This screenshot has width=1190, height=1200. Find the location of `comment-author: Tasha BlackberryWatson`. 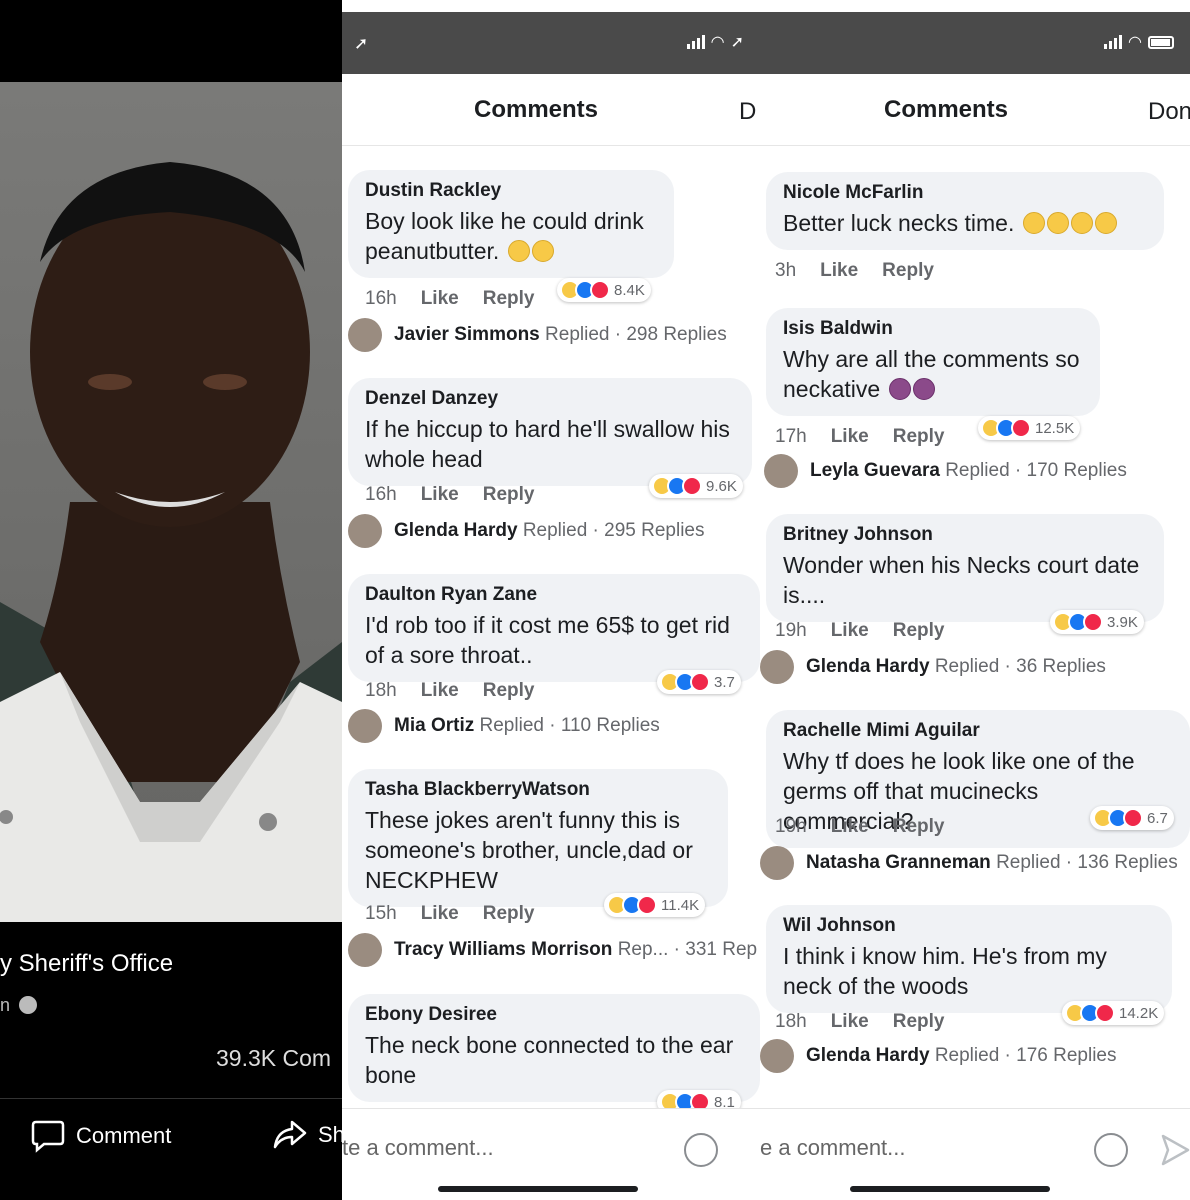

comment-author: Tasha BlackberryWatson is located at coordinates (538, 790).